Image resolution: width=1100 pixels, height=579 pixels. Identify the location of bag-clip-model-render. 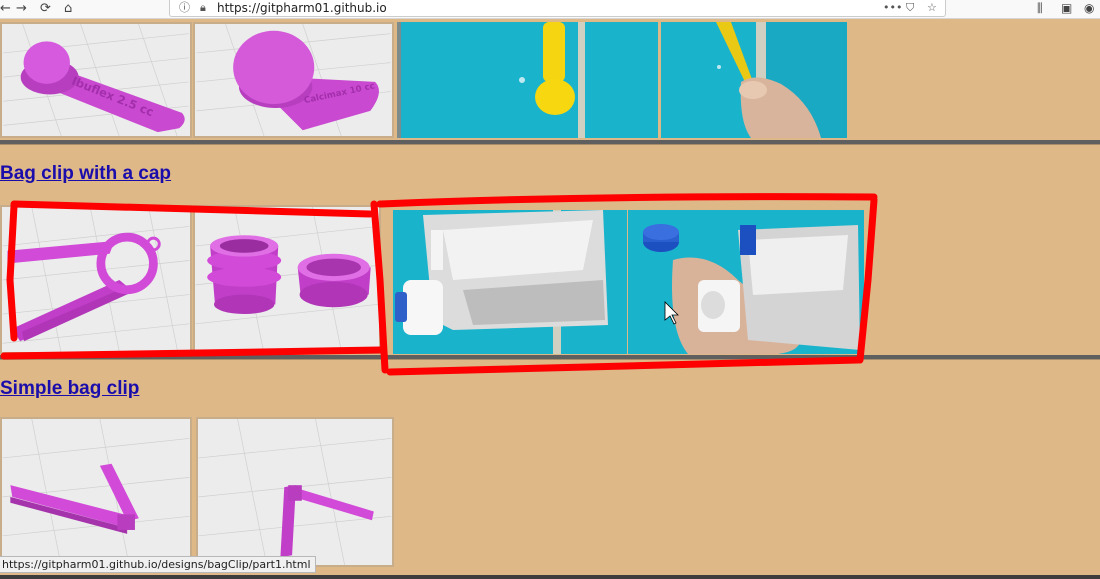
(96, 279).